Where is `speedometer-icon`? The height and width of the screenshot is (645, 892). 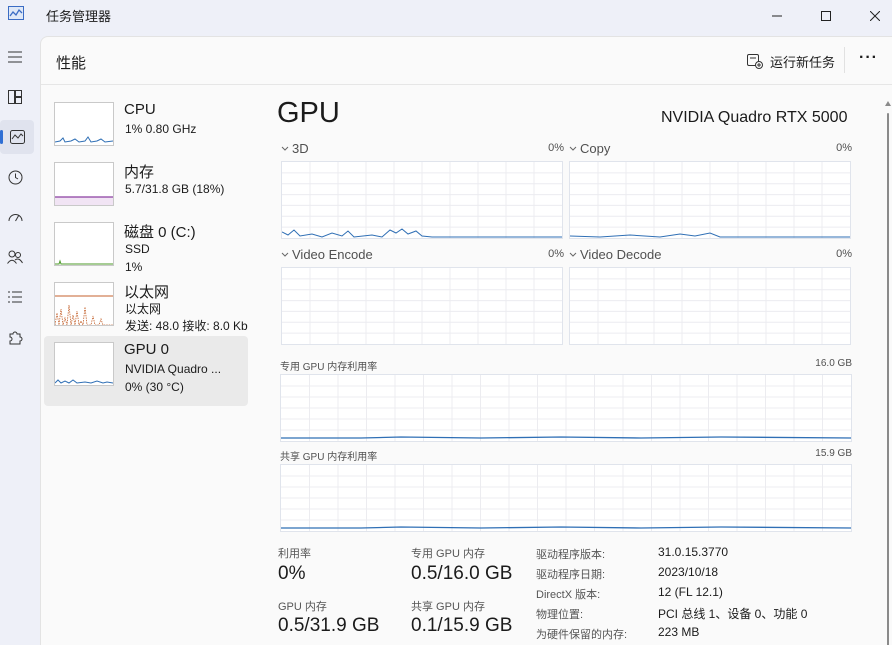
speedometer-icon is located at coordinates (15, 218).